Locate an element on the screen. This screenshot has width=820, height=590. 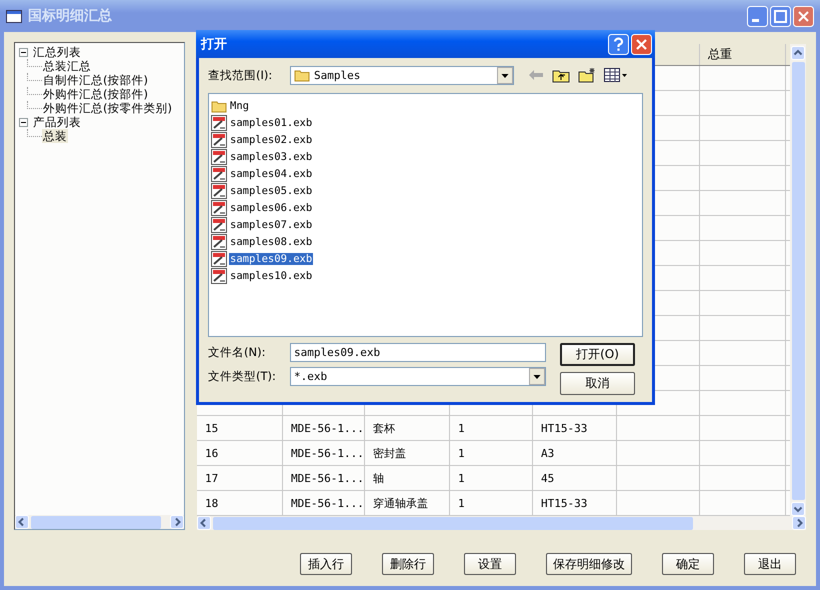
window-icon is located at coordinates (14, 16).